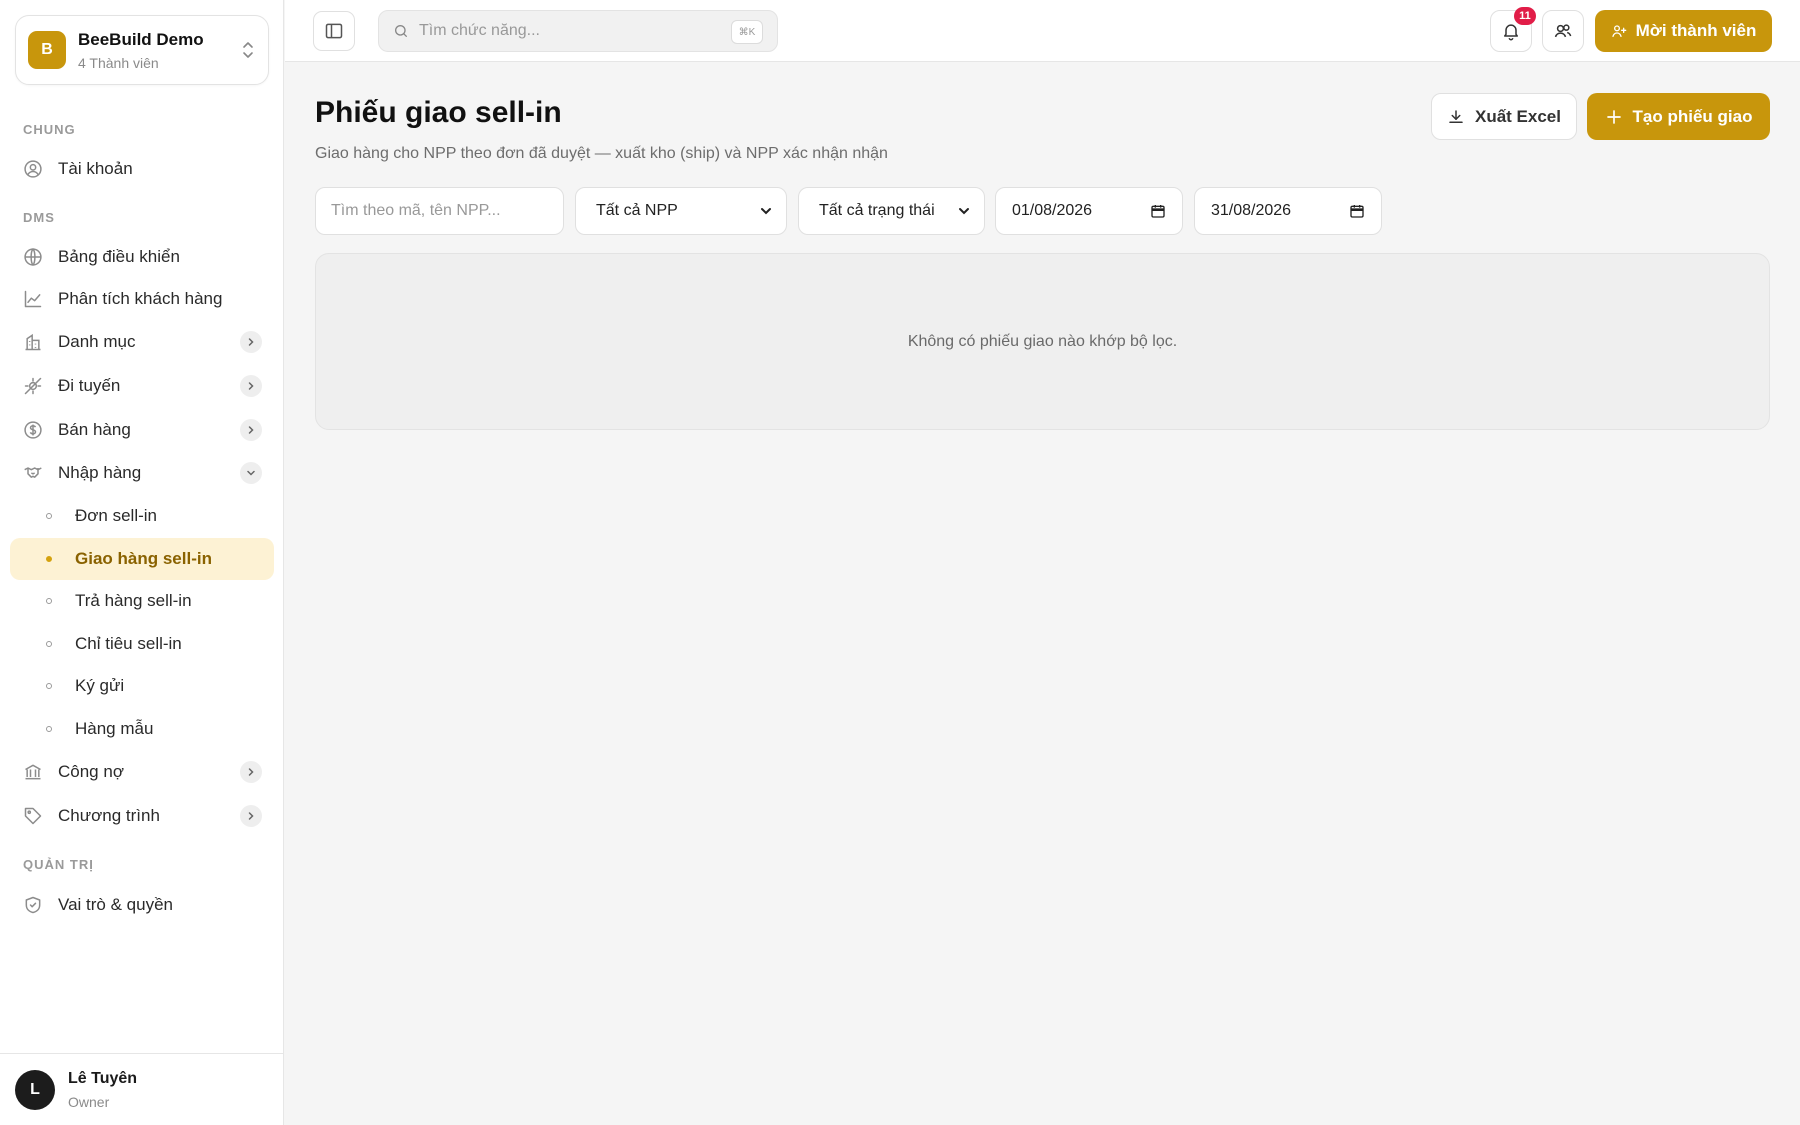 This screenshot has height=1125, width=1800. What do you see at coordinates (142, 686) in the screenshot?
I see `sidebar-subitem-consignment: Ký gửi` at bounding box center [142, 686].